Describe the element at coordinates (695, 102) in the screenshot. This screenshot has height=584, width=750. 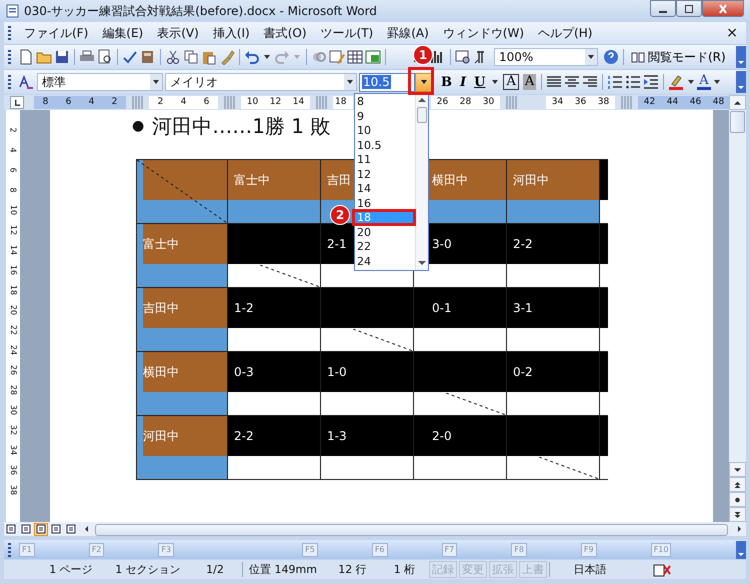
I see `ruler-number: 46` at that location.